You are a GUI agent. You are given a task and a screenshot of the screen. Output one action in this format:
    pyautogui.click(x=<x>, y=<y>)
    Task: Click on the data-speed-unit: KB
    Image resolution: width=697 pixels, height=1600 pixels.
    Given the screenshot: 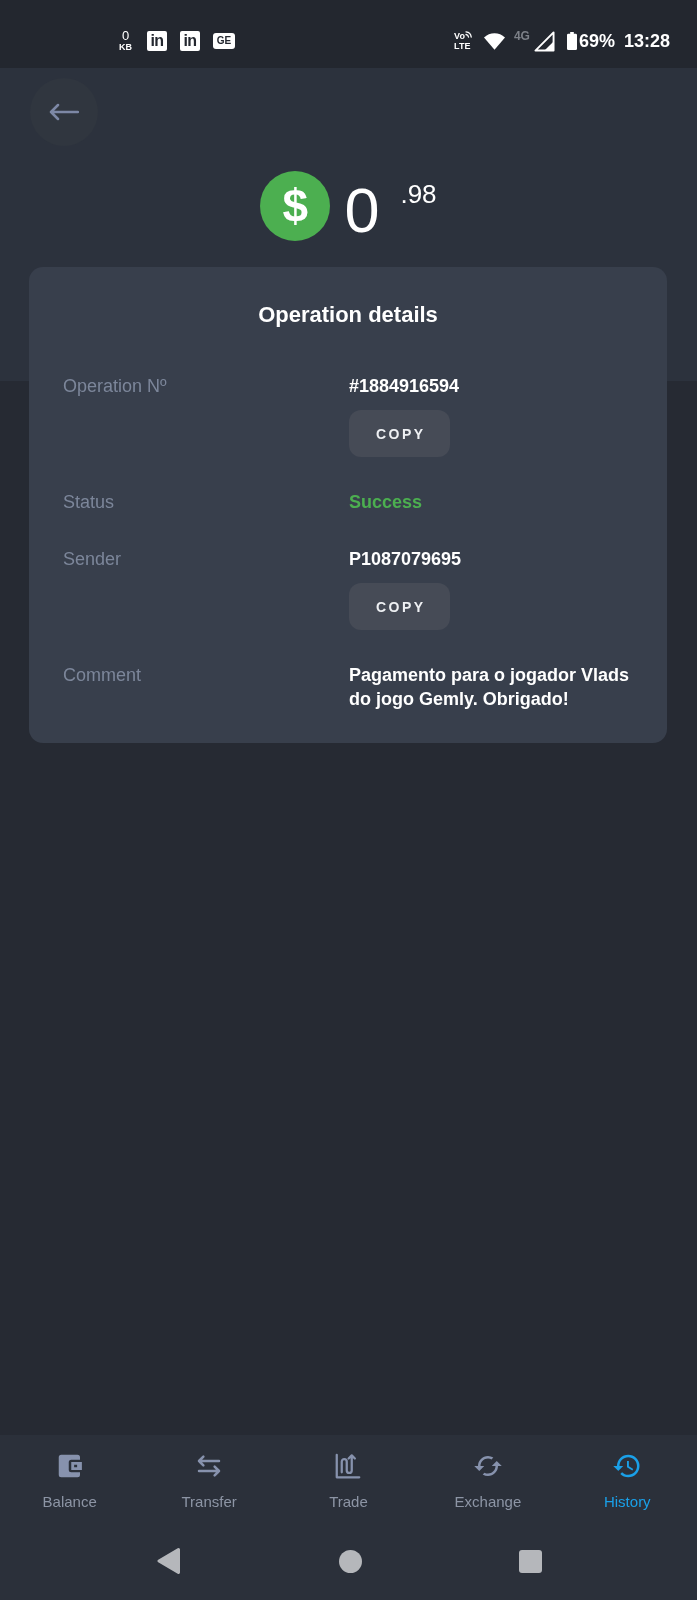 What is the action you would take?
    pyautogui.click(x=125, y=47)
    